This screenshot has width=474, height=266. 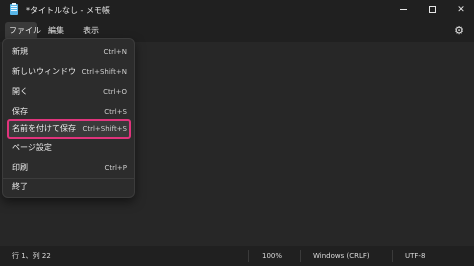 I want to click on menu-item-label: 開く, so click(x=20, y=91).